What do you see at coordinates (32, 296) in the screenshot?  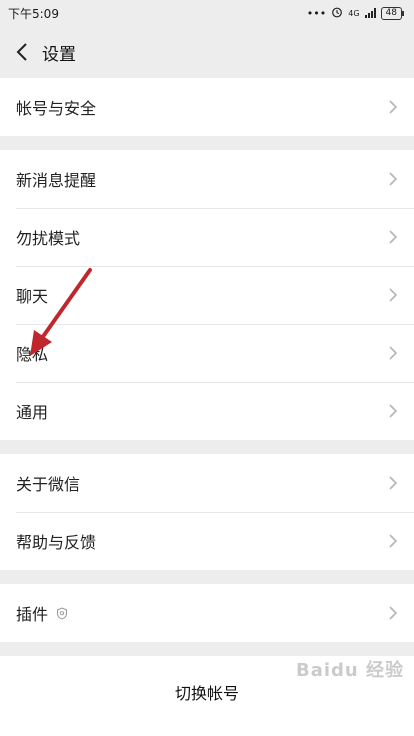 I see `row-label: 聊天` at bounding box center [32, 296].